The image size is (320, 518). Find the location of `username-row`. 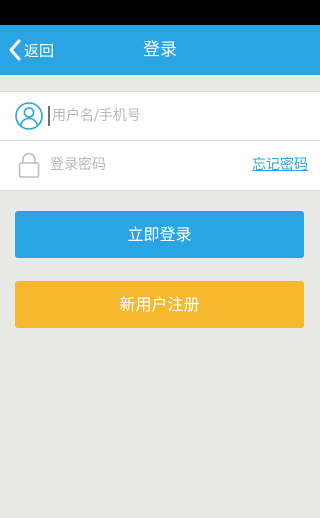

username-row is located at coordinates (160, 116).